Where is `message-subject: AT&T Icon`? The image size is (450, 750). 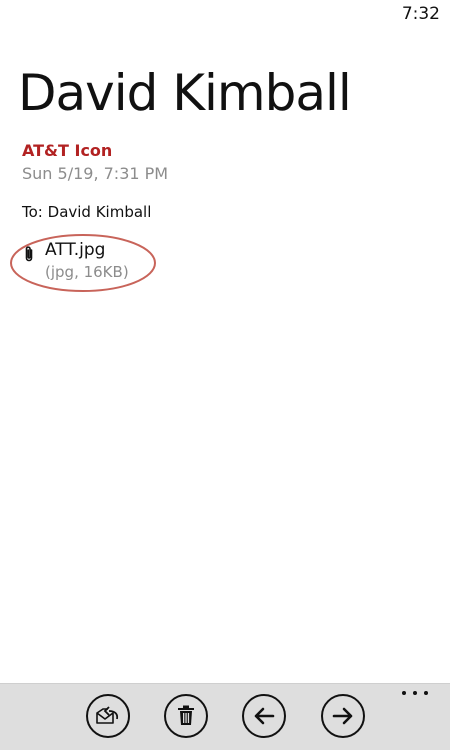 message-subject: AT&T Icon is located at coordinates (67, 150).